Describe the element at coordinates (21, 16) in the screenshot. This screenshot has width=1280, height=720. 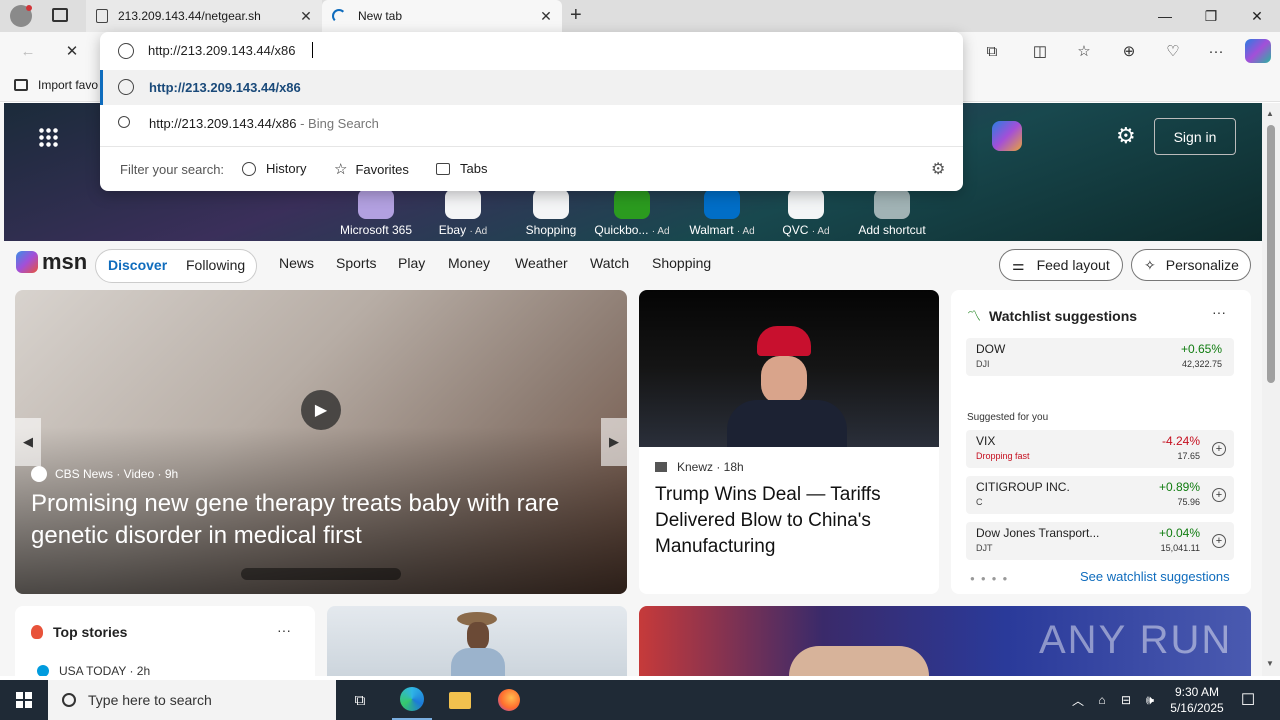
I see `profile-icon` at that location.